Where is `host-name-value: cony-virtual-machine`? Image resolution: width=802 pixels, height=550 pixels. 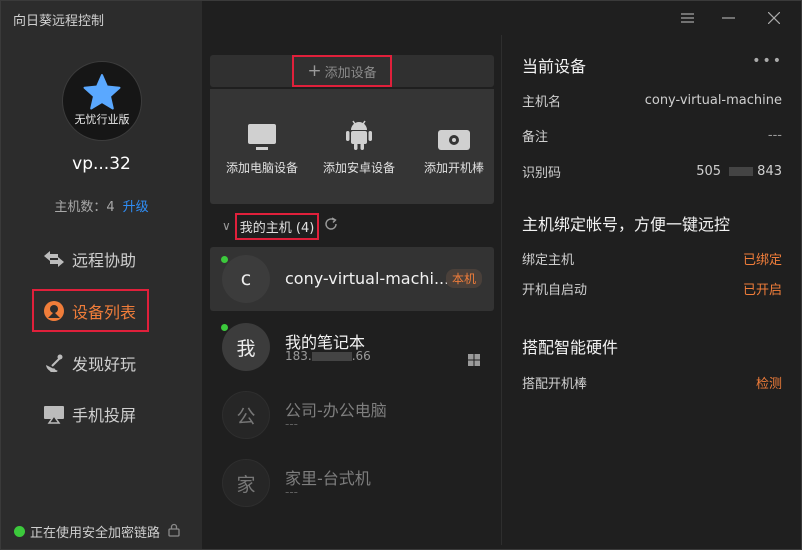
host-name-value: cony-virtual-machine is located at coordinates (713, 100).